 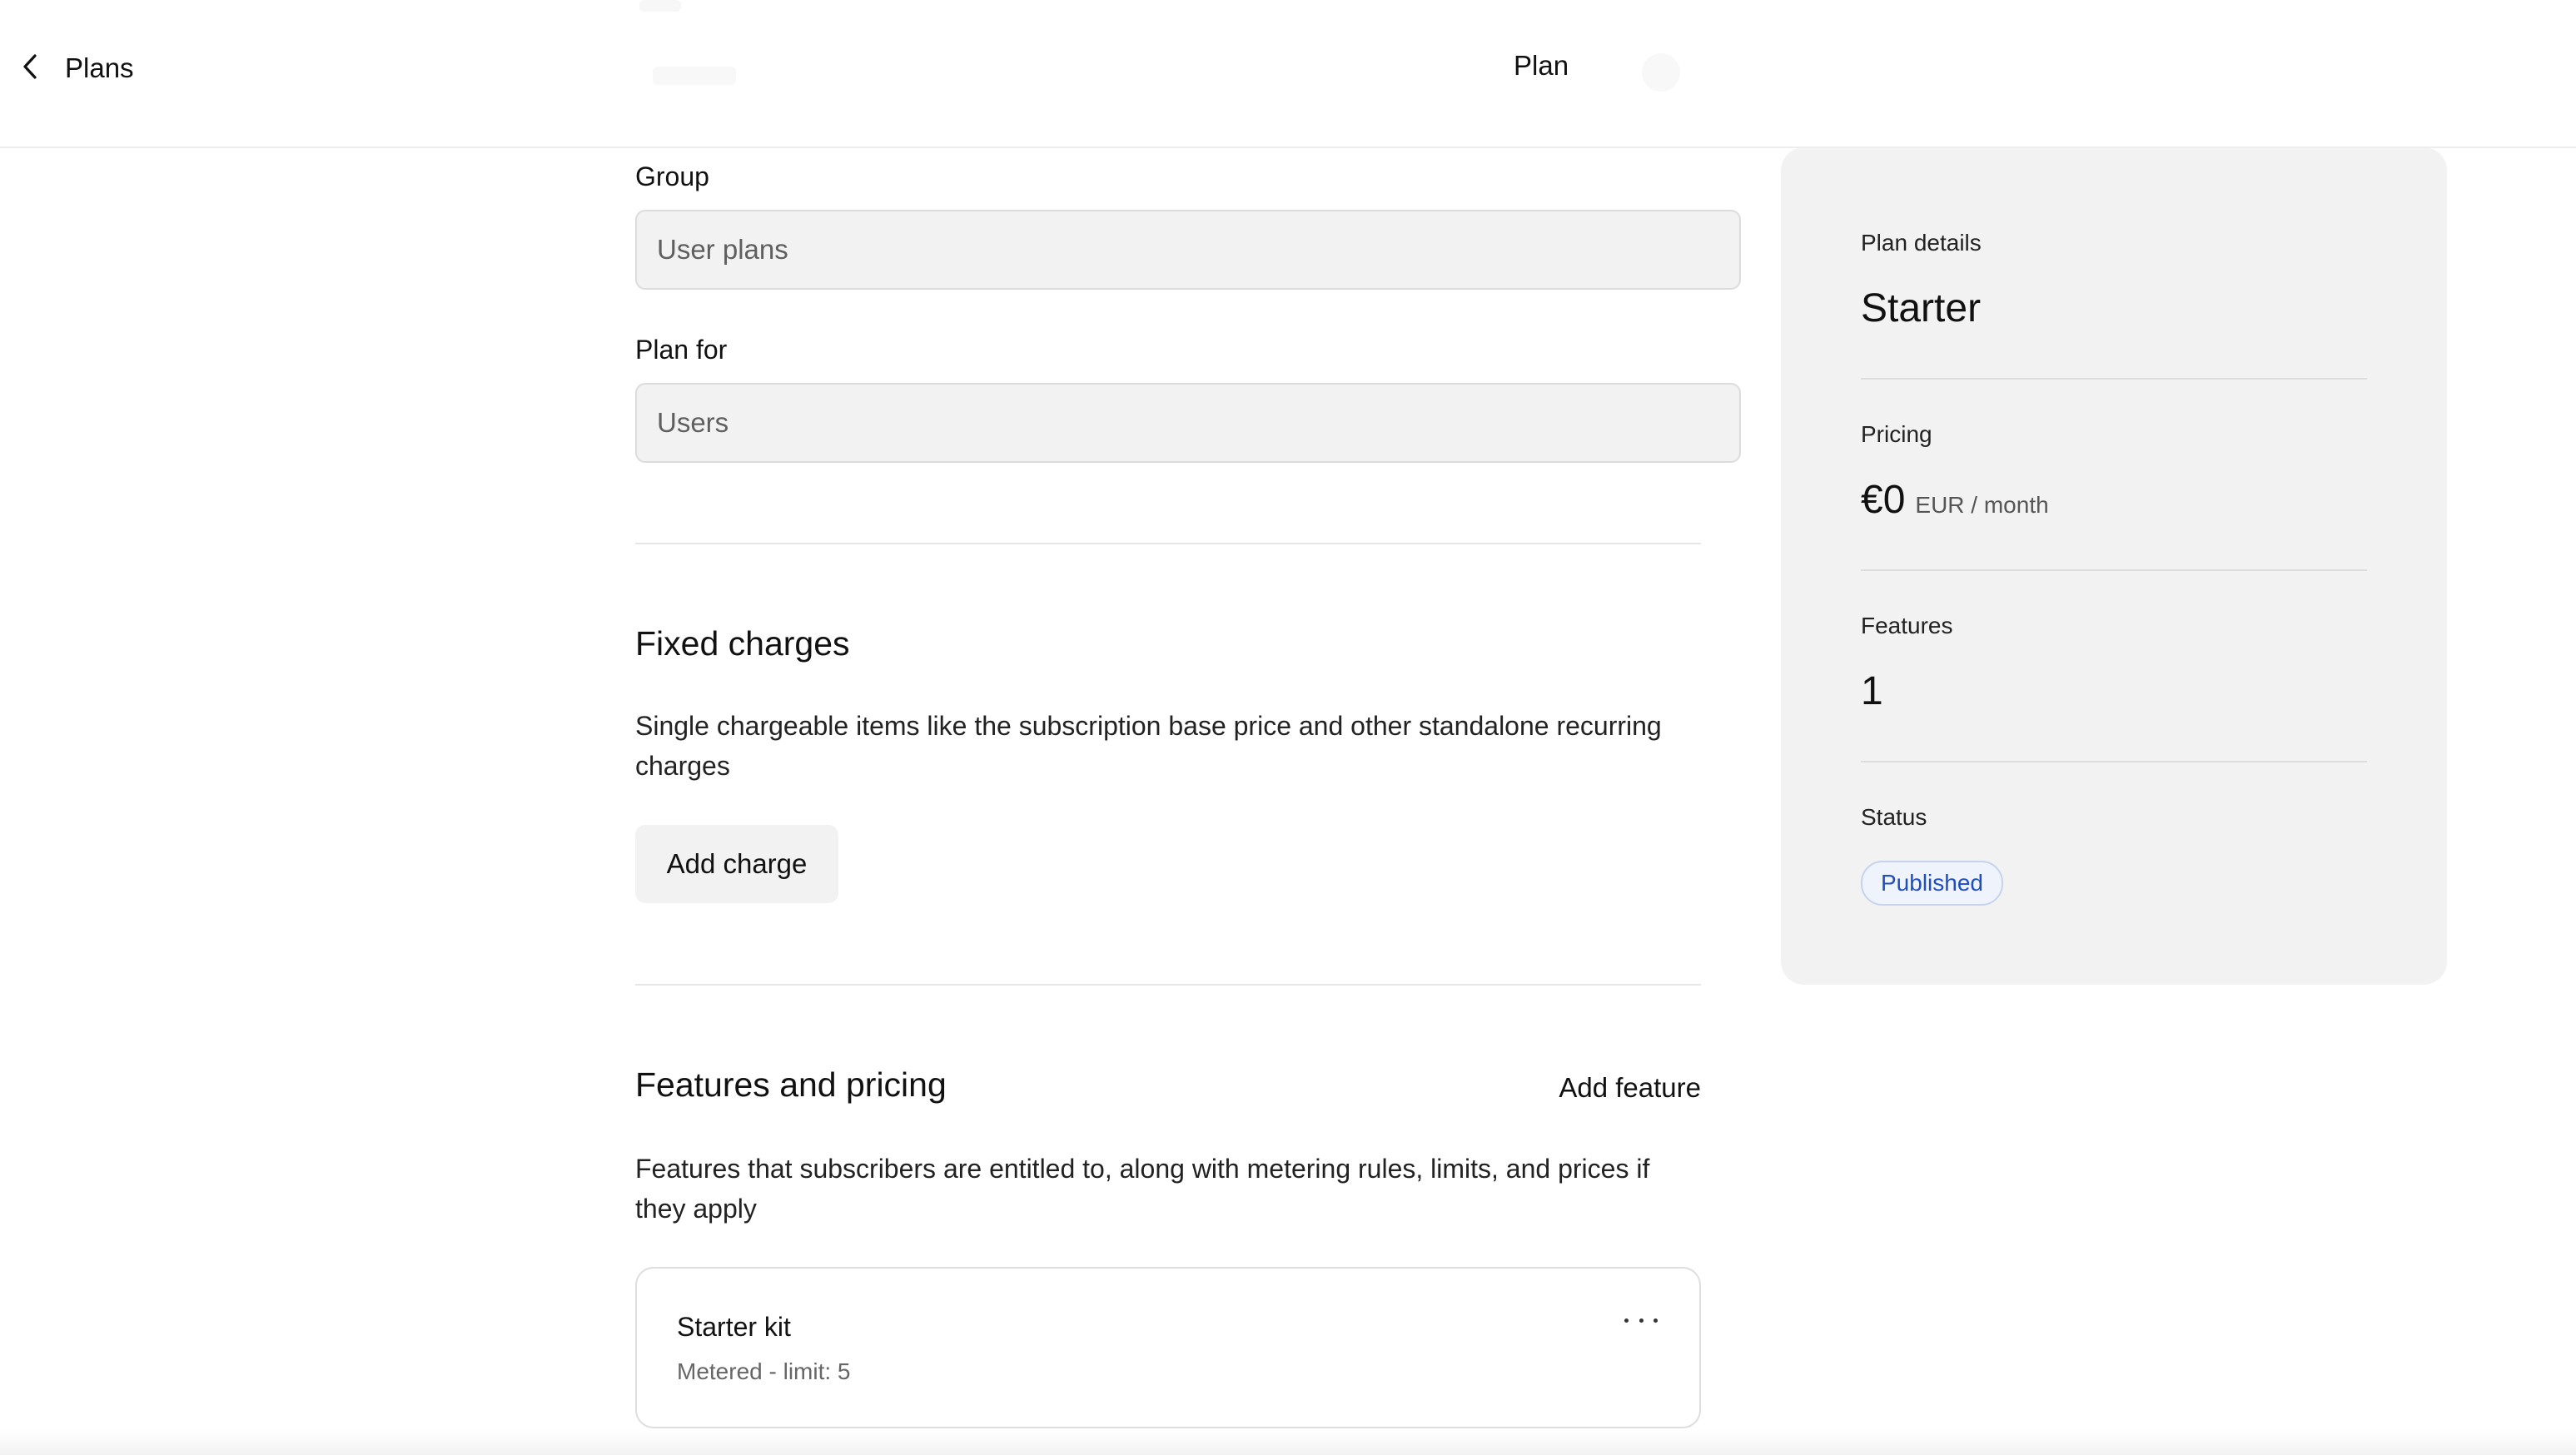 I want to click on price: €0 EUR / month, so click(x=1955, y=500).